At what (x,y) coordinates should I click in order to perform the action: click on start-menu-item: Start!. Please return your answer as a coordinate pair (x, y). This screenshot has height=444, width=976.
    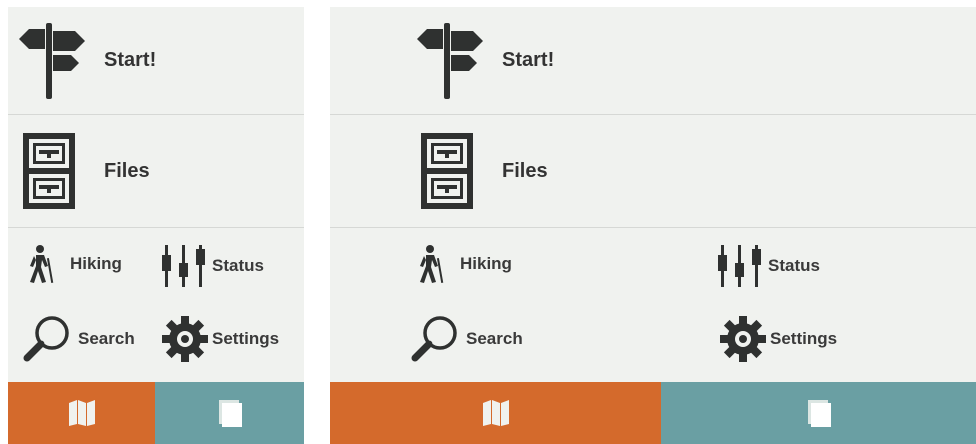
    Looking at the image, I should click on (156, 61).